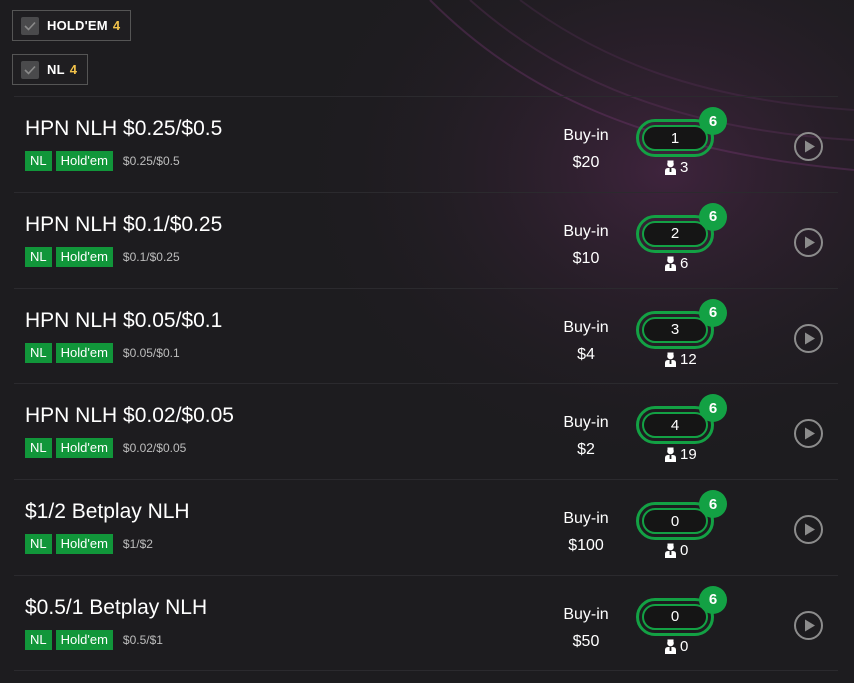  Describe the element at coordinates (586, 258) in the screenshot. I see `buyin-value: $10` at that location.